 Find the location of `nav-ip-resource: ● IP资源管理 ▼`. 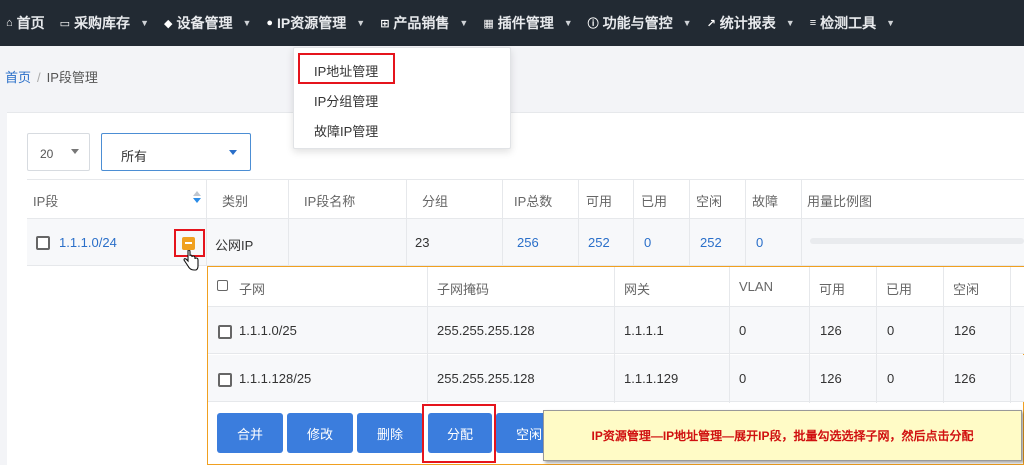

nav-ip-resource: ● IP资源管理 ▼ is located at coordinates (317, 23).